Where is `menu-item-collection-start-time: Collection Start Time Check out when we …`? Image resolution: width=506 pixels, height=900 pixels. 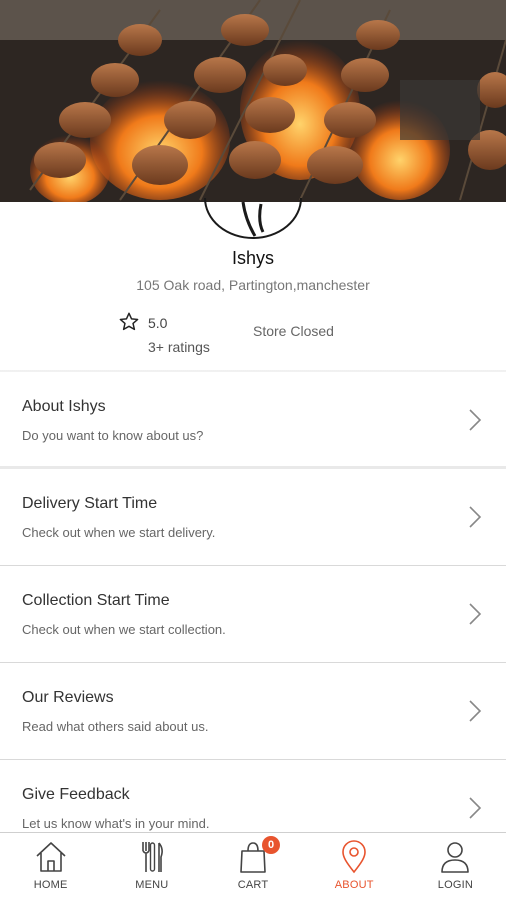 menu-item-collection-start-time: Collection Start Time Check out when we … is located at coordinates (253, 614).